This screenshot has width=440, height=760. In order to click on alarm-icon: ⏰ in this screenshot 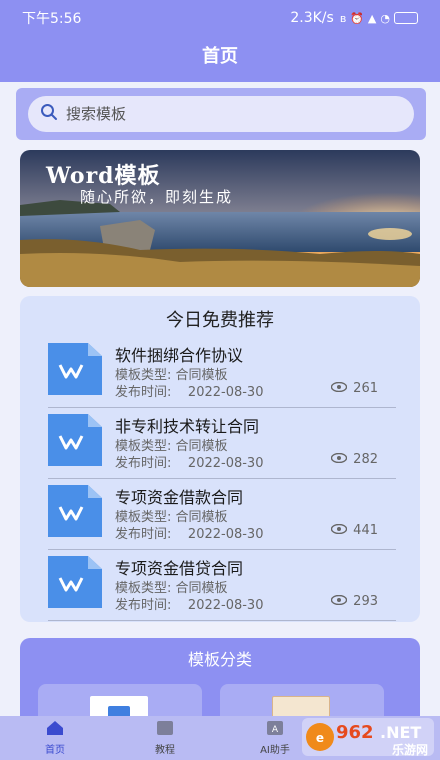, I will do `click(357, 18)`.